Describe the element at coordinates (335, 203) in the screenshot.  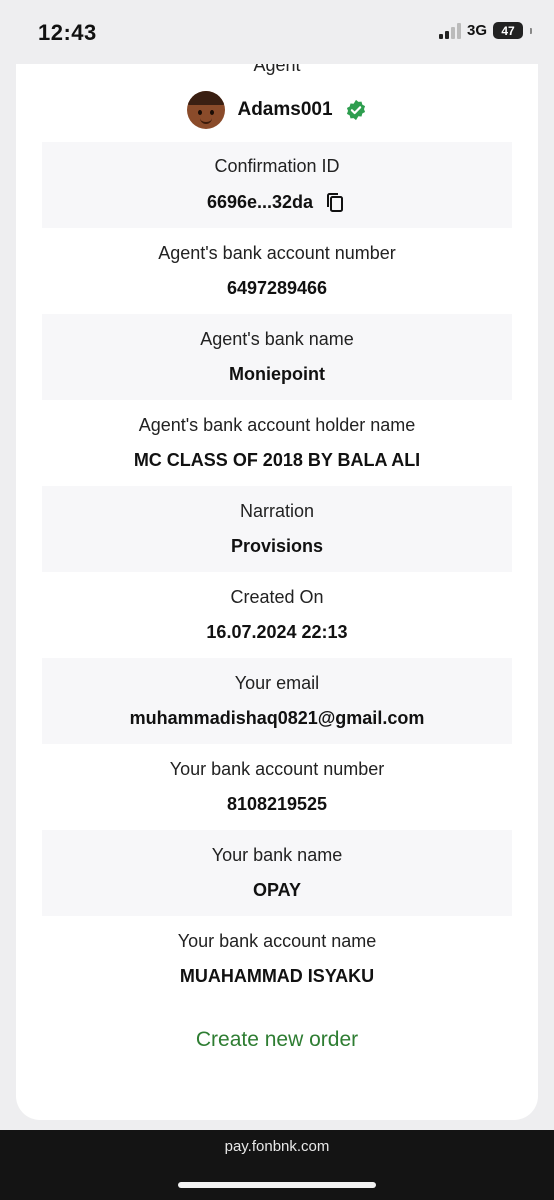
I see `copy-icon` at that location.